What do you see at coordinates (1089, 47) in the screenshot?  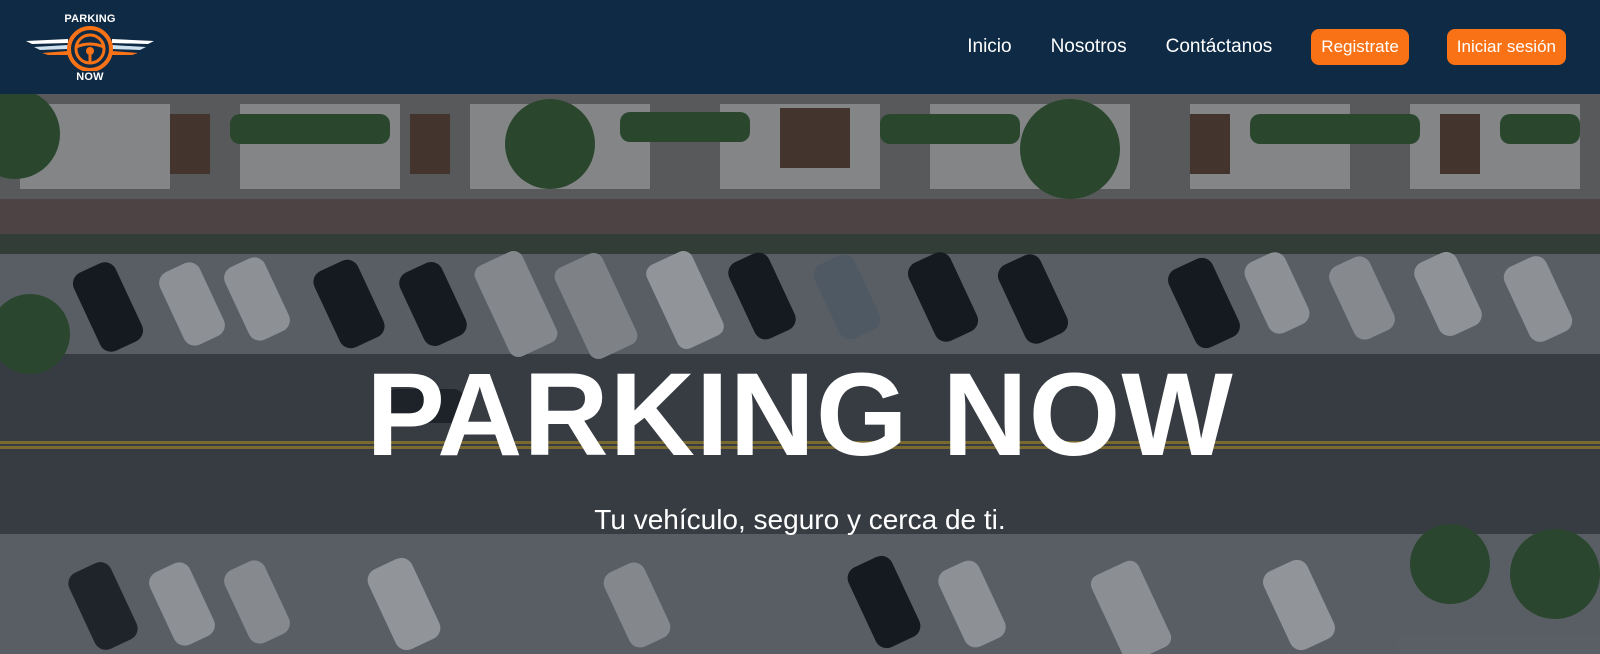 I see `nav-link-nosotros: Nosotros` at bounding box center [1089, 47].